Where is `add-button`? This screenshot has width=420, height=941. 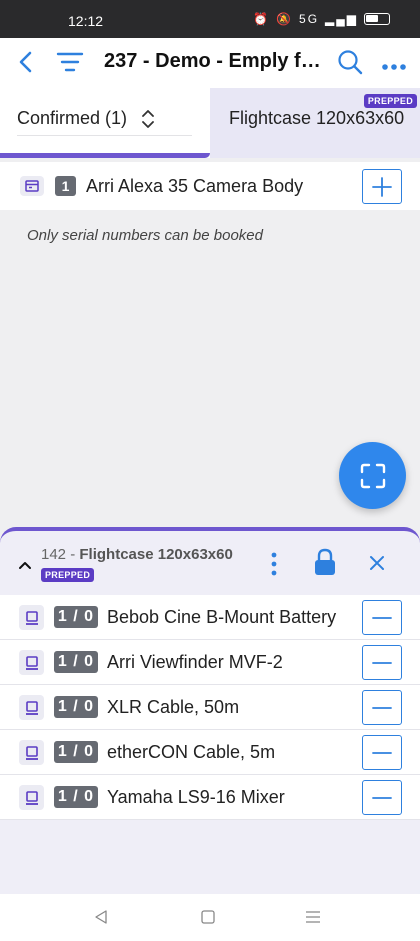
add-button is located at coordinates (382, 186).